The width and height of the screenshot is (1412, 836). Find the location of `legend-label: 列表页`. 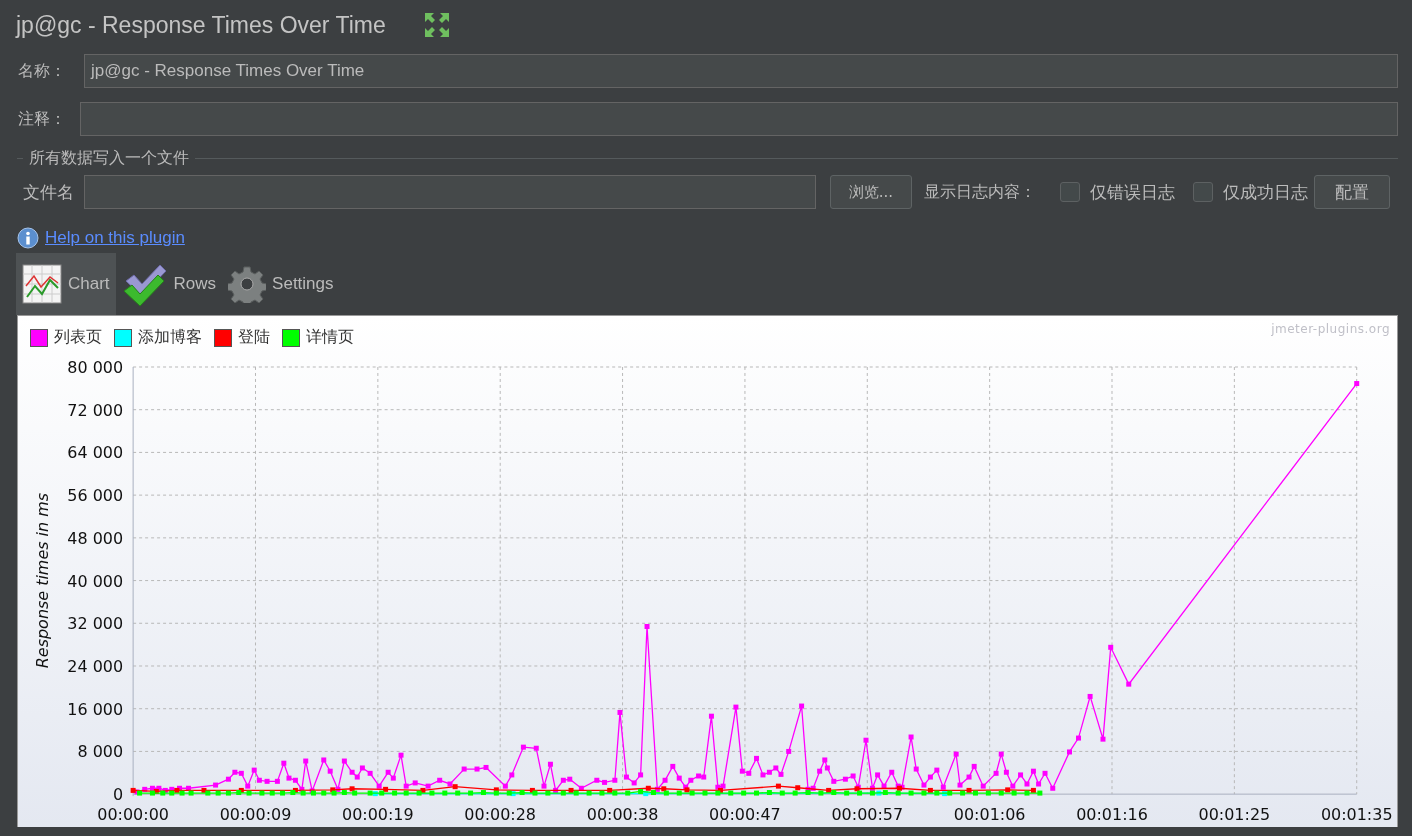

legend-label: 列表页 is located at coordinates (78, 338).